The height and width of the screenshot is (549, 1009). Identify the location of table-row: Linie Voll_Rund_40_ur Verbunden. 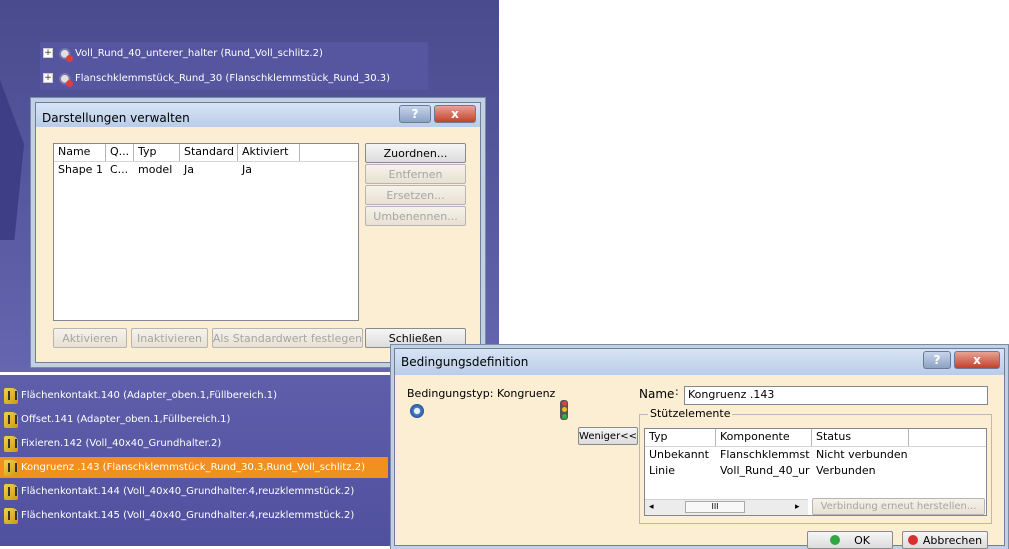
(815, 471).